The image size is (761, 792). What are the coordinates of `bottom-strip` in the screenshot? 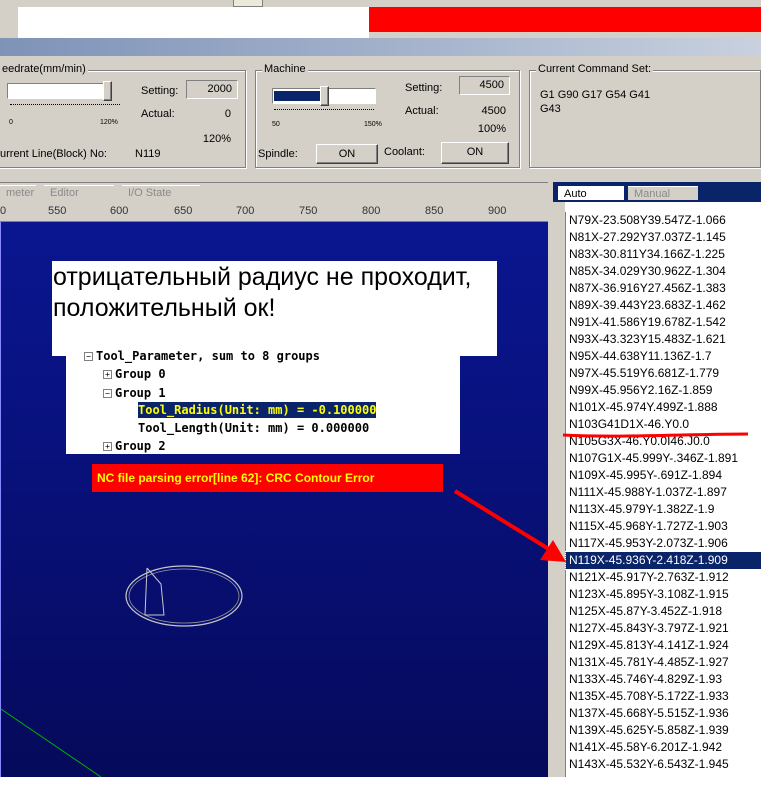 It's located at (380, 784).